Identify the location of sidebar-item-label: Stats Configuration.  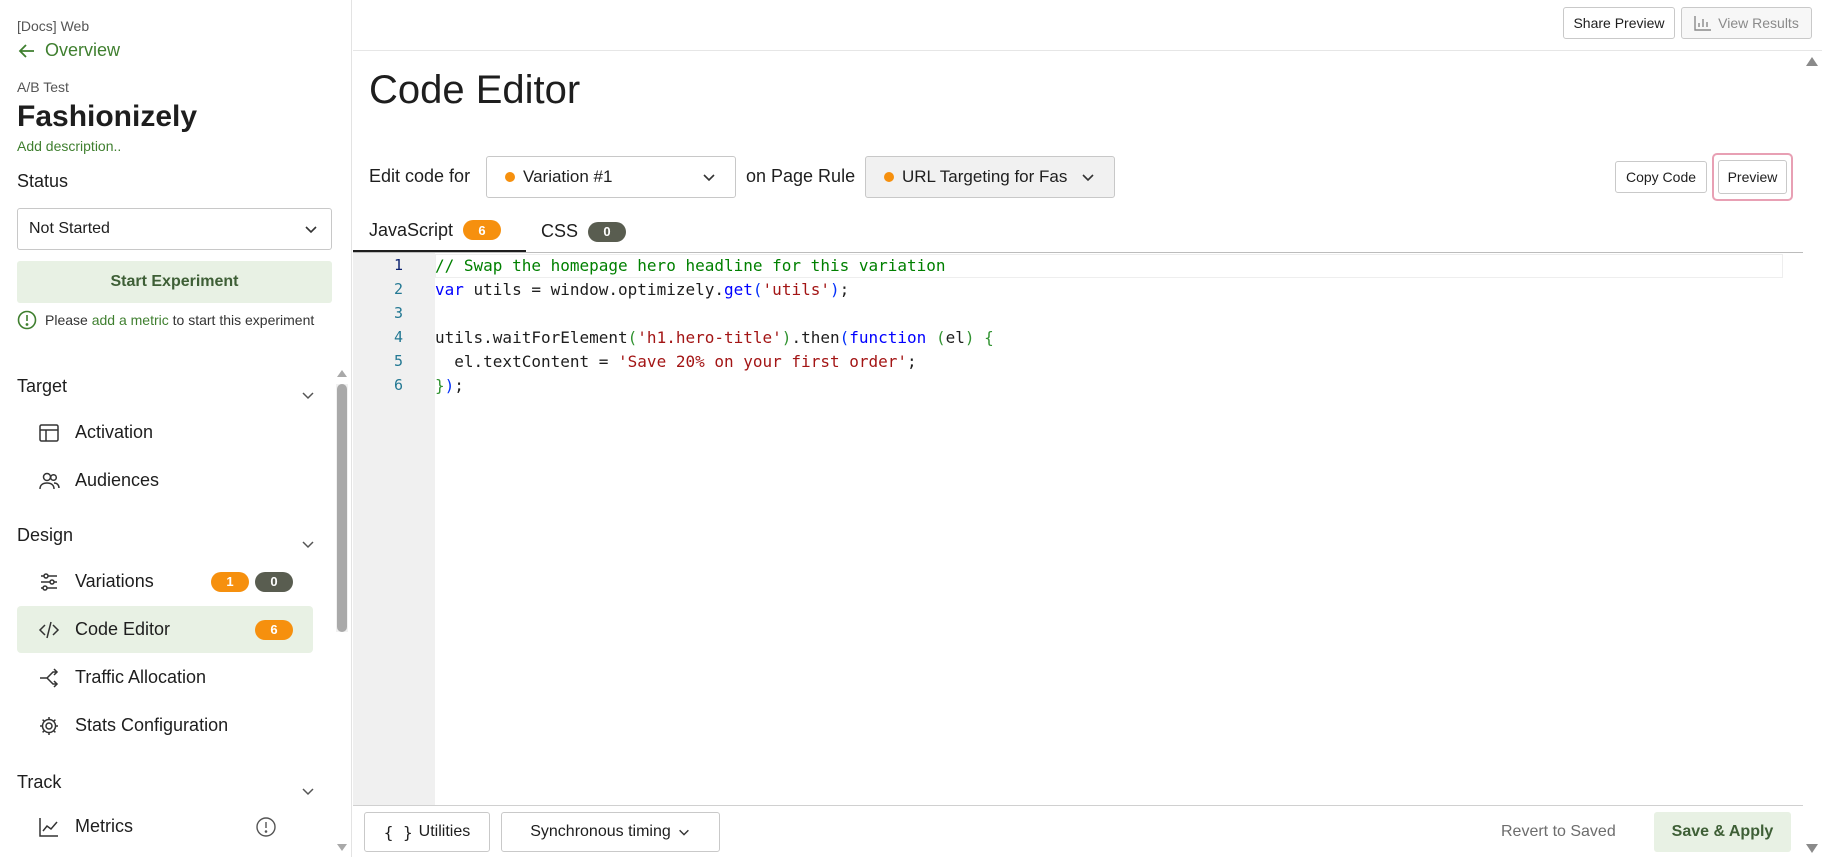
(152, 725).